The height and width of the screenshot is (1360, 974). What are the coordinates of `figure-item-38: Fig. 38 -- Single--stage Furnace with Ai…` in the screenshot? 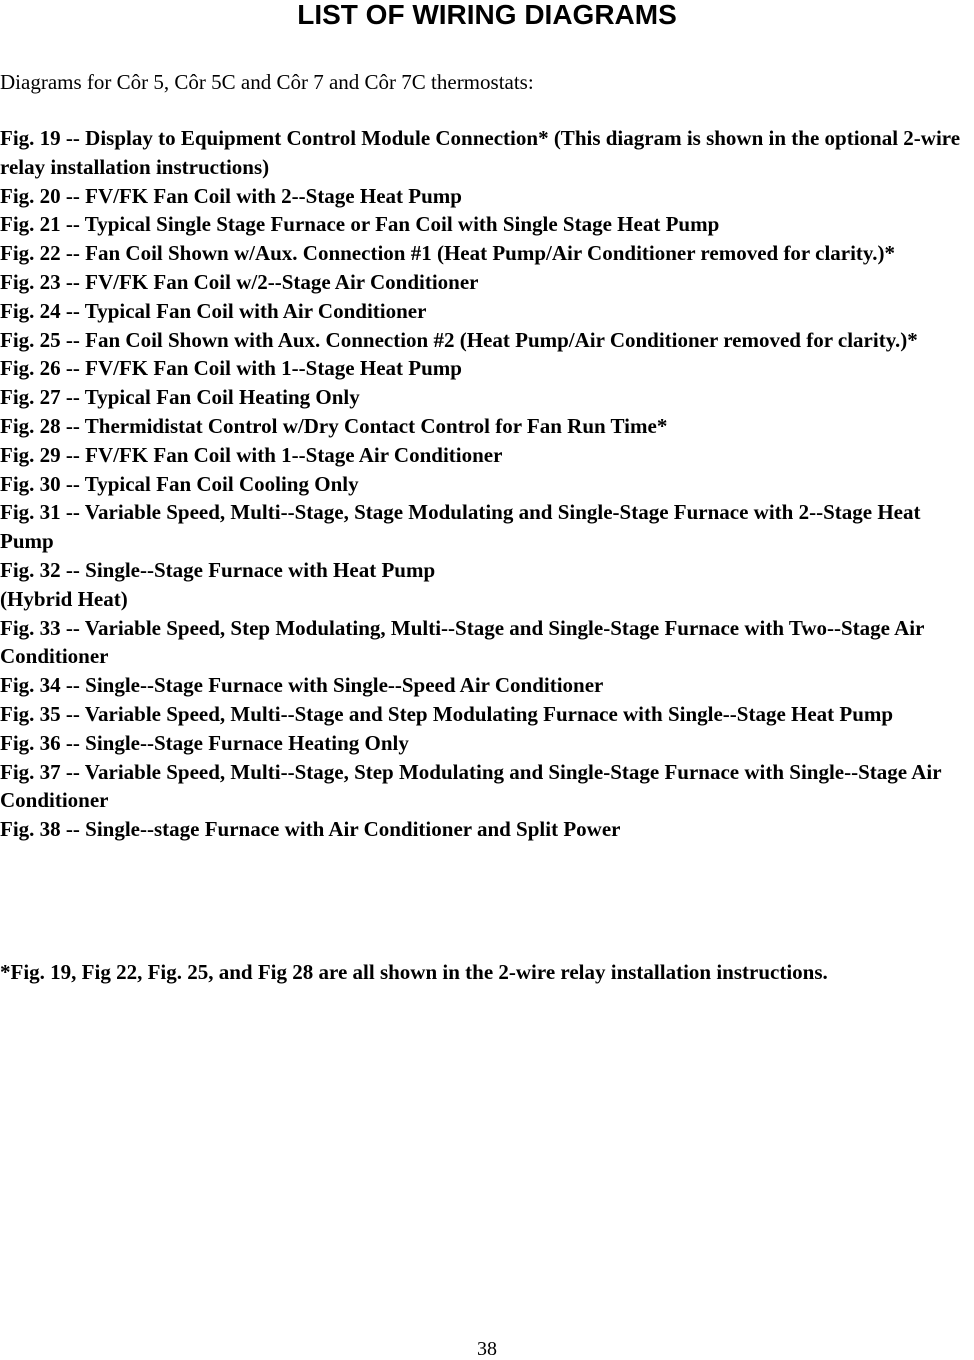 It's located at (310, 829).